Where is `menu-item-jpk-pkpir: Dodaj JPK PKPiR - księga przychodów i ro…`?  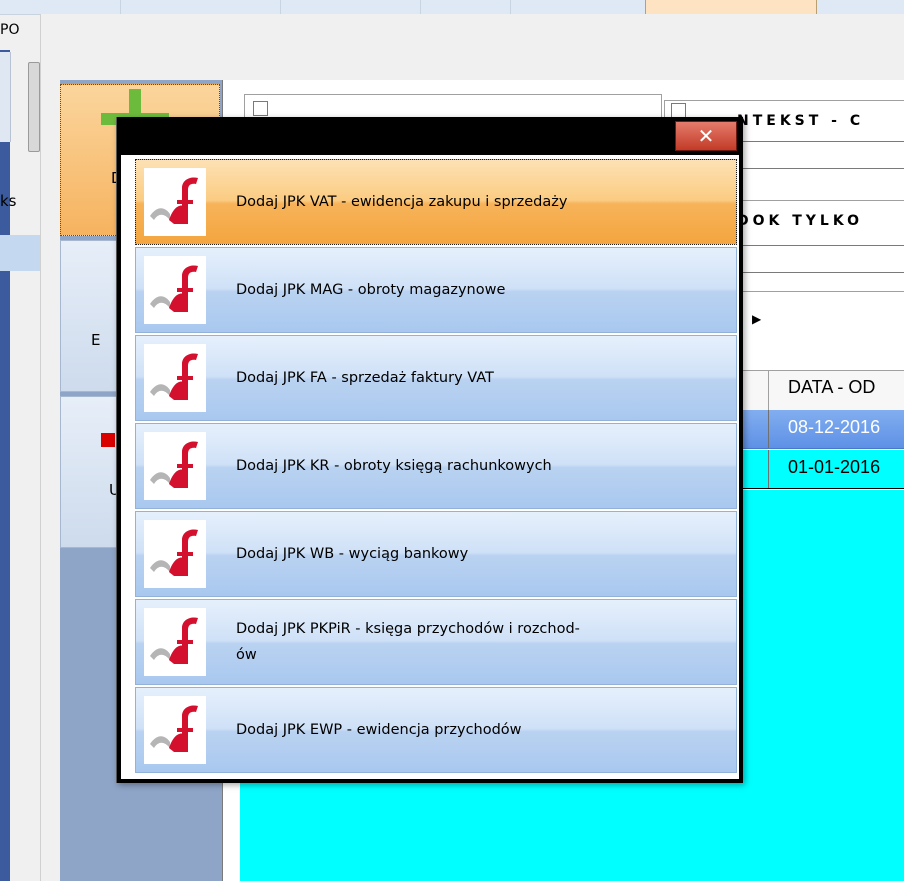 menu-item-jpk-pkpir: Dodaj JPK PKPiR - księga przychodów i ro… is located at coordinates (436, 642).